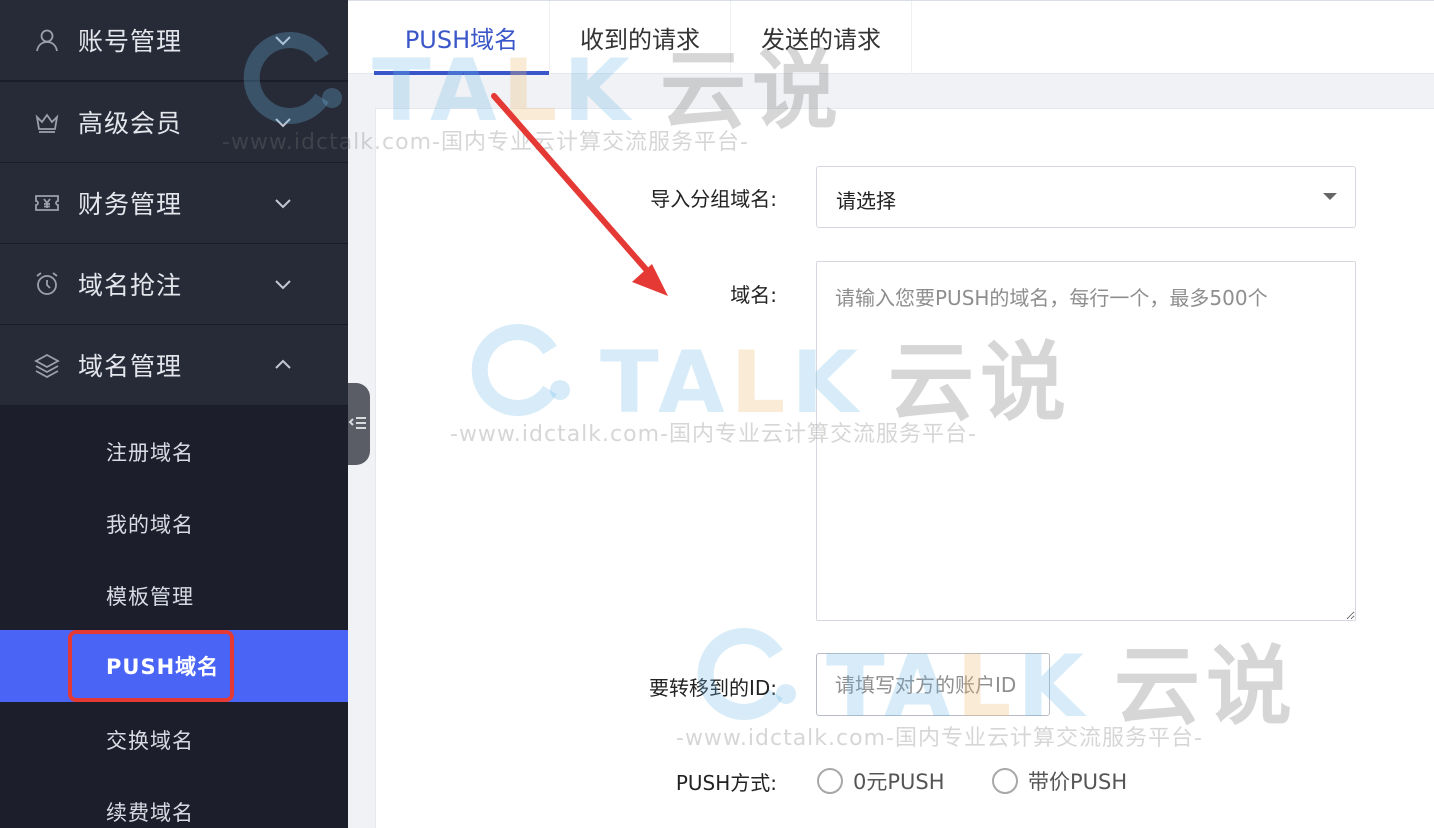  I want to click on sidebar-group-premium: 高级会员, so click(174, 122).